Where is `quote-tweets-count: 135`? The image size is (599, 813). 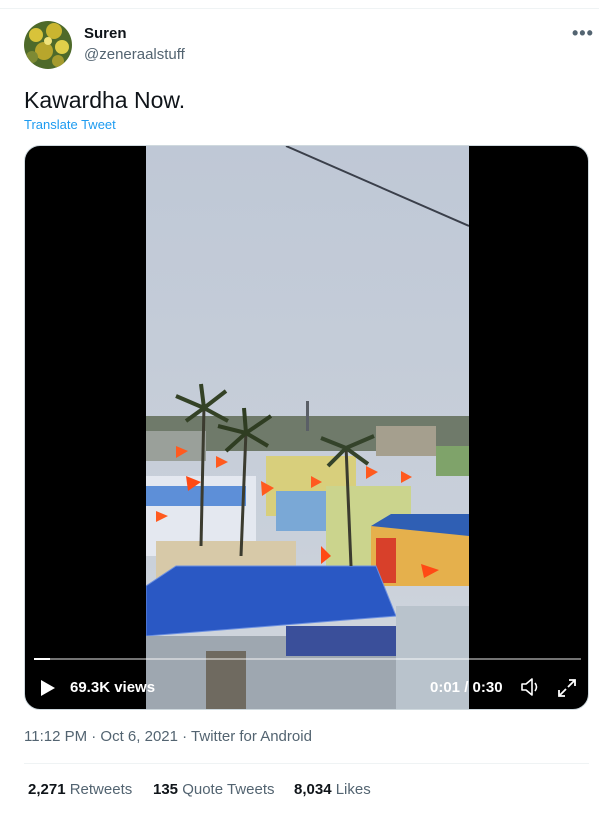 quote-tweets-count: 135 is located at coordinates (166, 789).